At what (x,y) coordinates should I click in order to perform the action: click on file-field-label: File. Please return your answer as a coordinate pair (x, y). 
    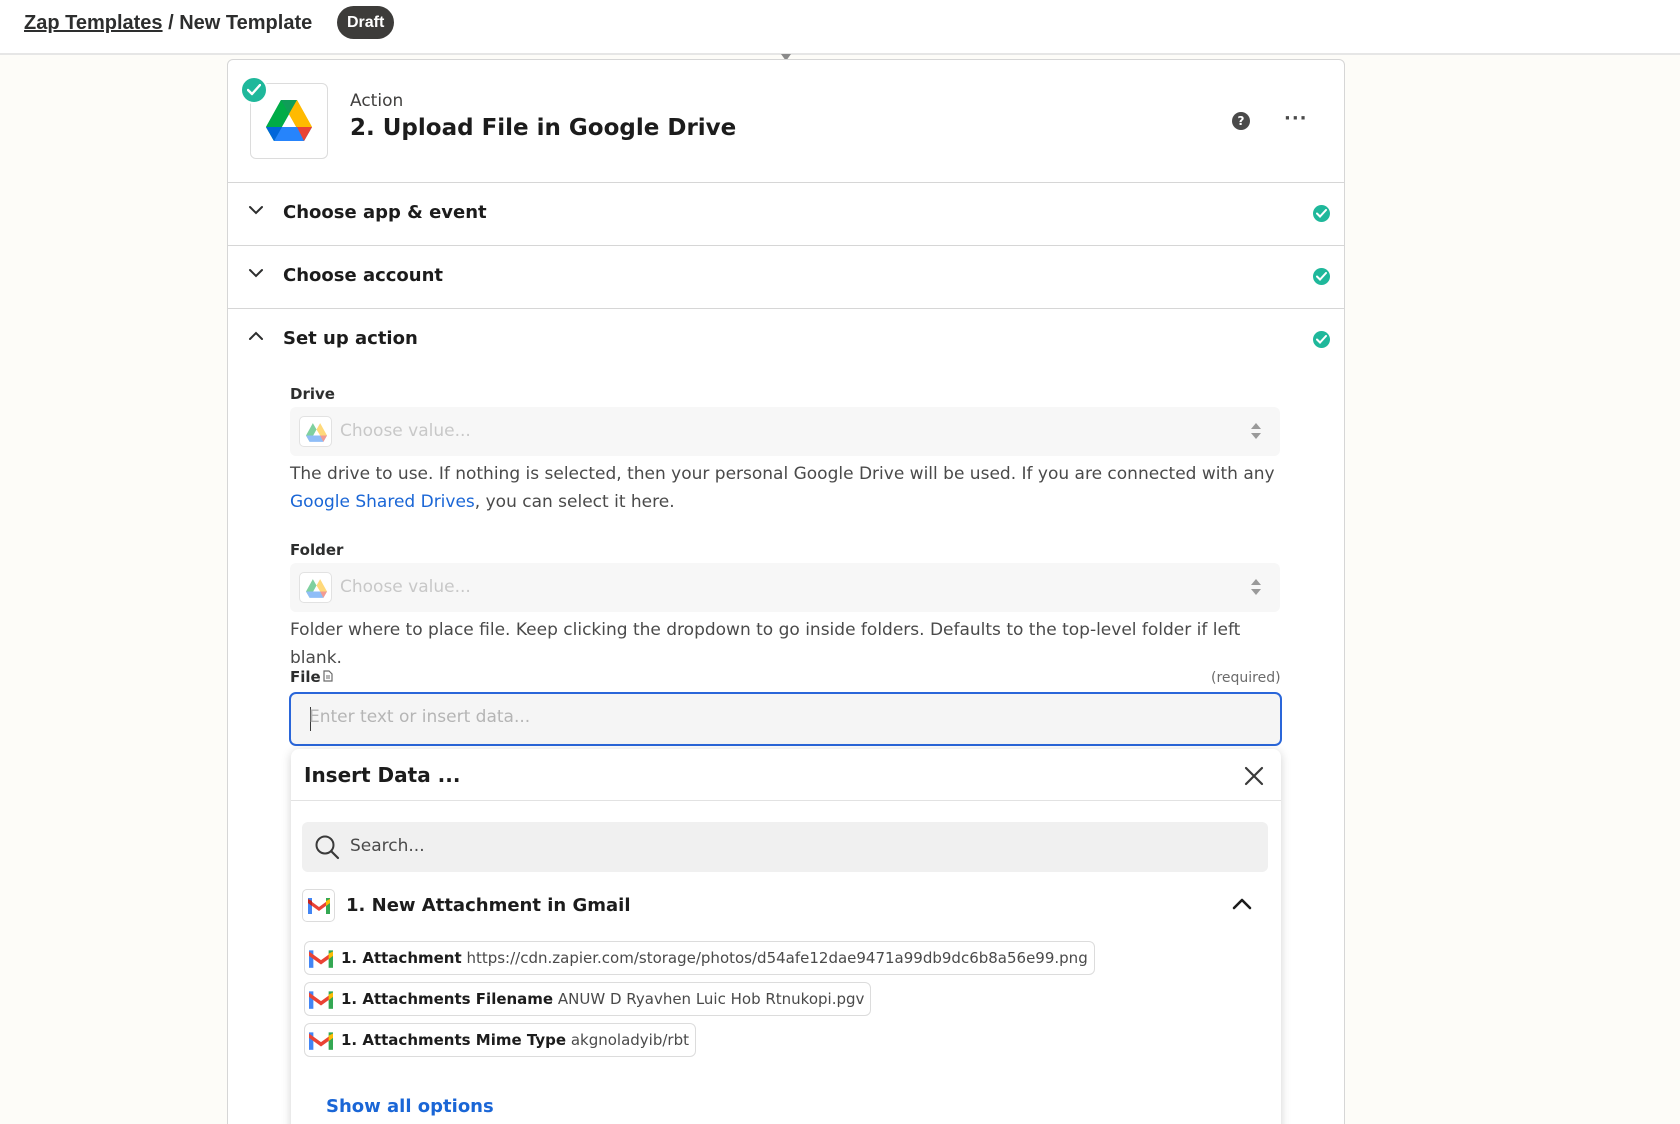
    Looking at the image, I should click on (305, 677).